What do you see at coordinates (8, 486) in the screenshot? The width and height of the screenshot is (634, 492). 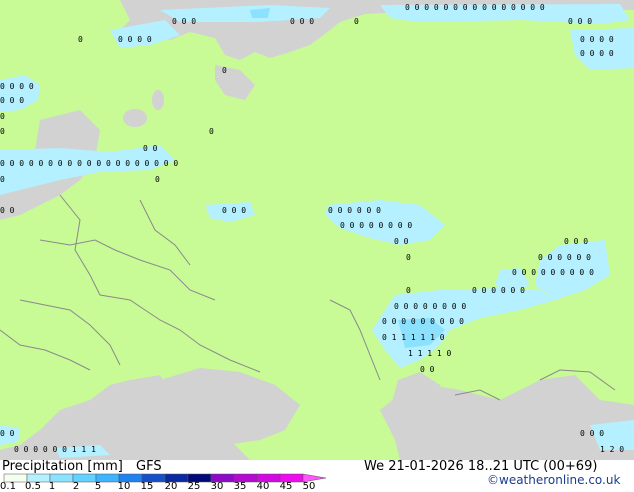 I see `legend-tick: 0.1` at bounding box center [8, 486].